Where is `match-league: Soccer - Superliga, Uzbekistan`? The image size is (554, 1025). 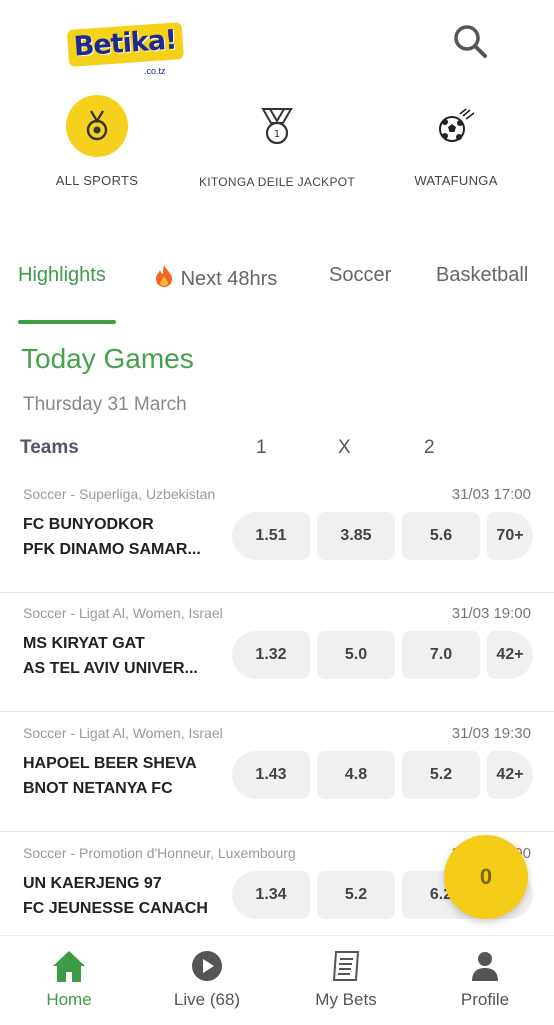 match-league: Soccer - Superliga, Uzbekistan is located at coordinates (119, 494).